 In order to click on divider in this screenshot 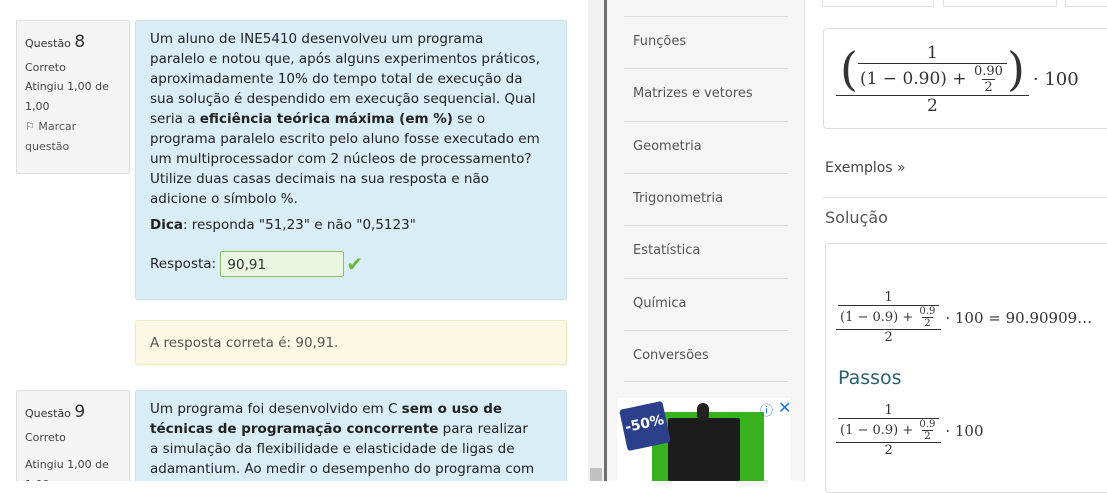, I will do `click(964, 197)`.